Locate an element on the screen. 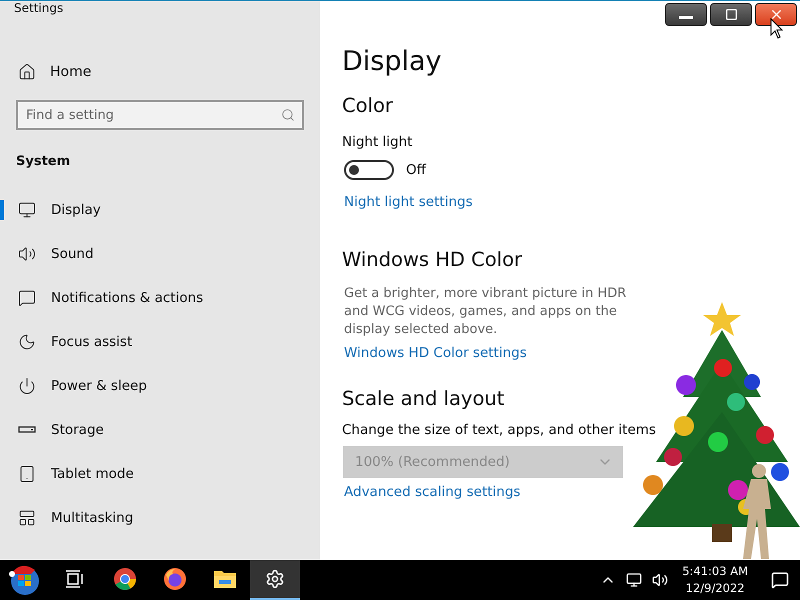 This screenshot has height=600, width=800. sidebar-item: Multitasking is located at coordinates (160, 518).